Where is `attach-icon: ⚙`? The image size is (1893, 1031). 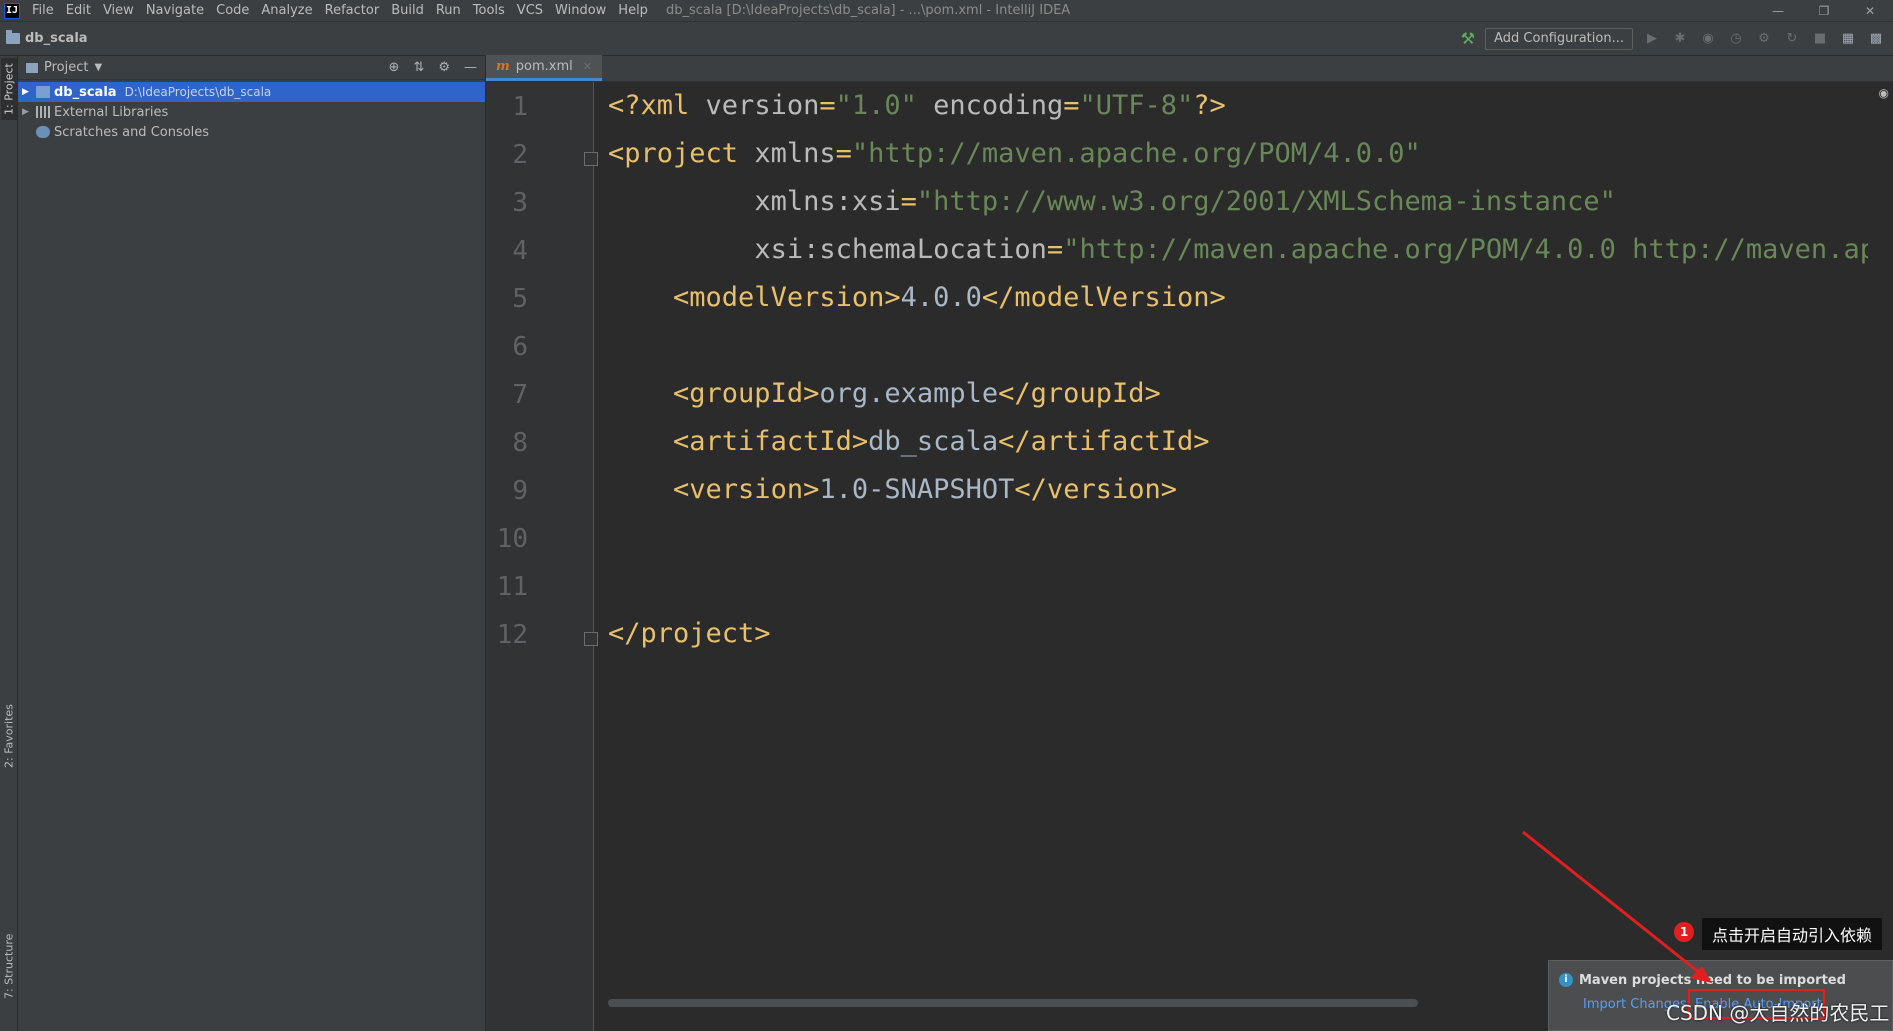
attach-icon: ⚙ is located at coordinates (1764, 39).